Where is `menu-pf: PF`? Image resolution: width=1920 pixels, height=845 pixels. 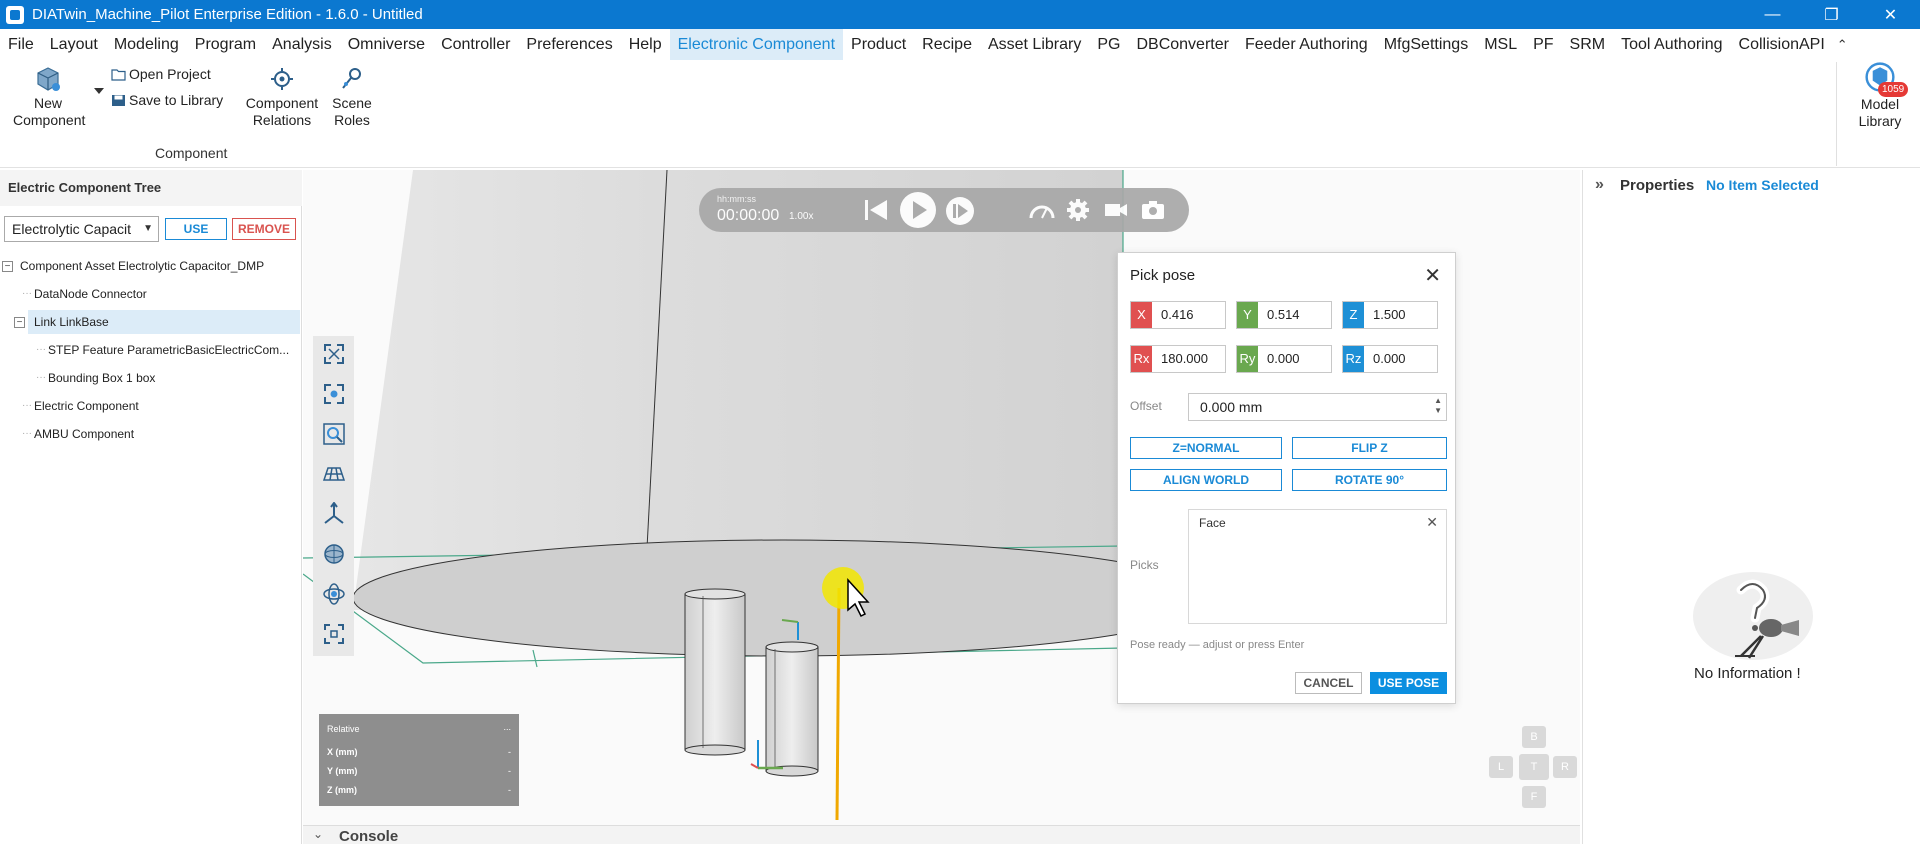 menu-pf: PF is located at coordinates (1543, 44).